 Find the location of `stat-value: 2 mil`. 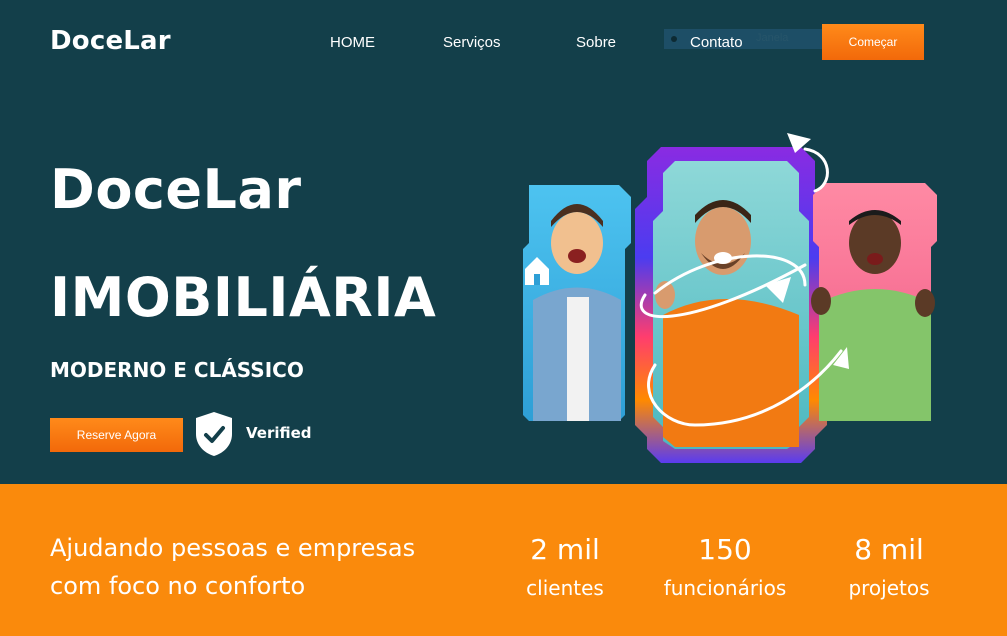

stat-value: 2 mil is located at coordinates (565, 549).